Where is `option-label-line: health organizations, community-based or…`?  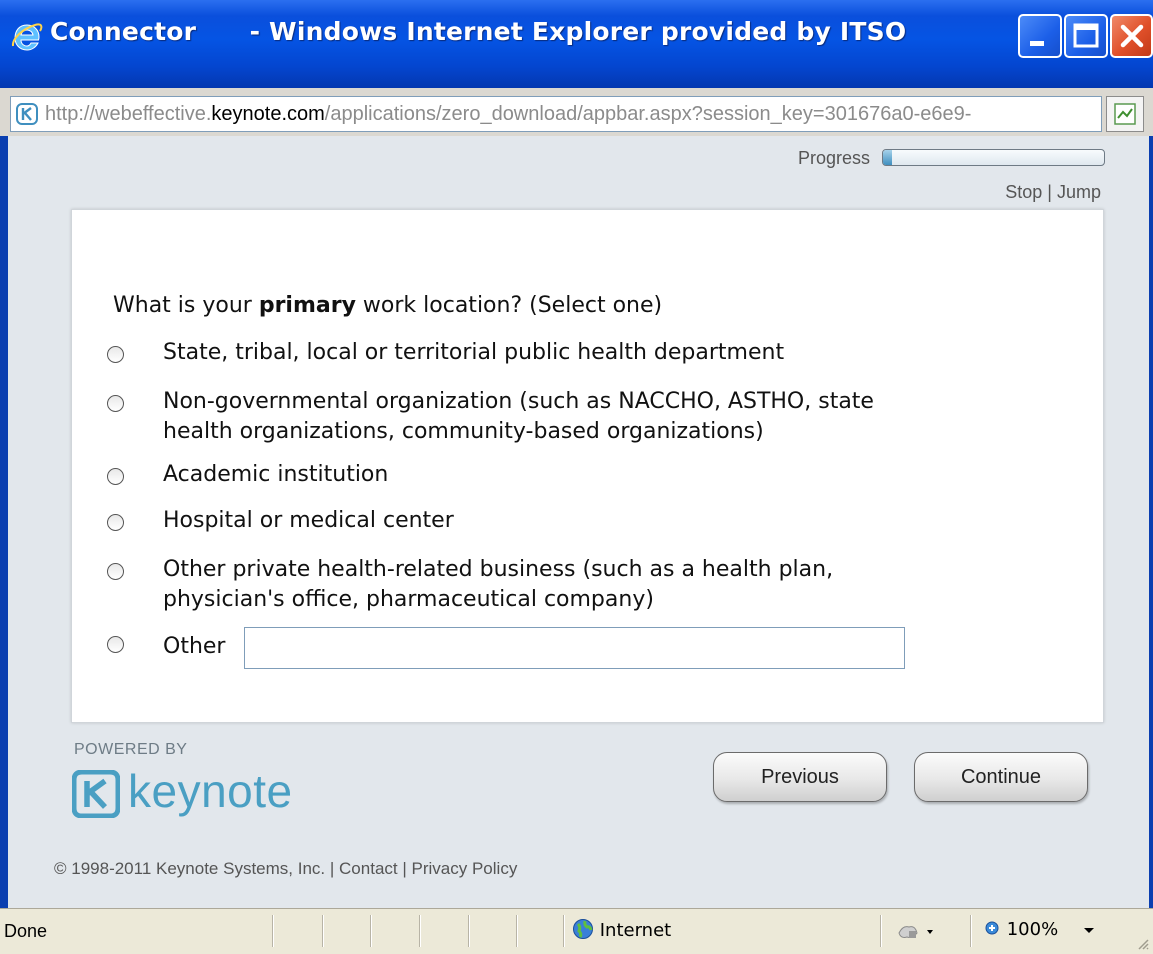
option-label-line: health organizations, community-based or… is located at coordinates (463, 431).